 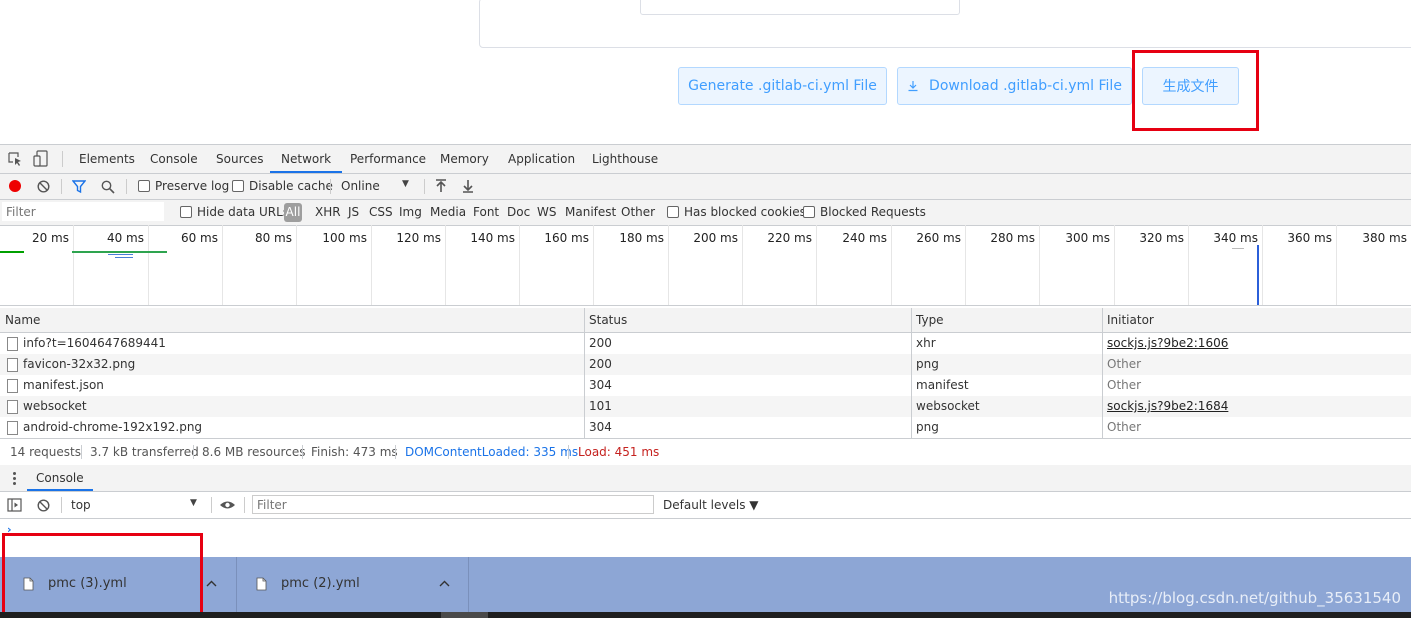 I want to click on filter-type-img: Img, so click(x=410, y=212).